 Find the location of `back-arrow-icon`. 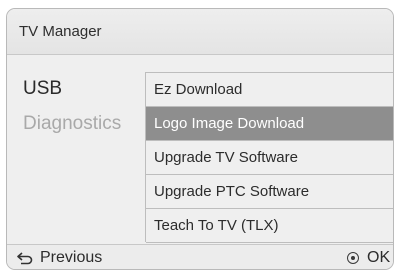

back-arrow-icon is located at coordinates (25, 257).